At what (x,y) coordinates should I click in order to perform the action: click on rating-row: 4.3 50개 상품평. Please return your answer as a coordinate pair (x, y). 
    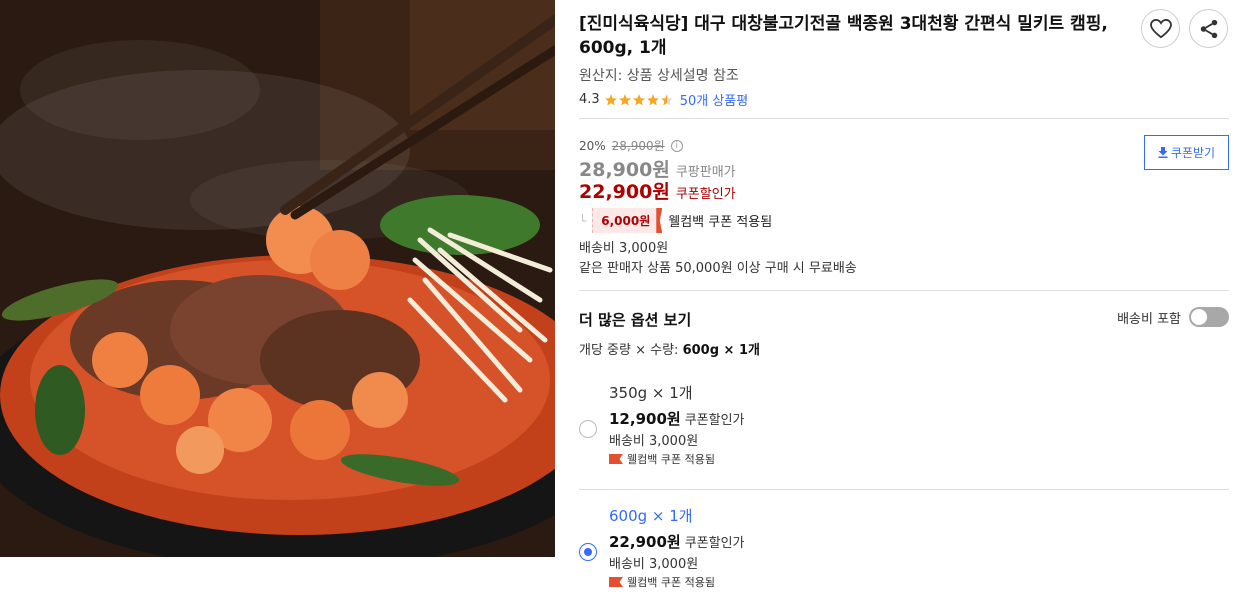
    Looking at the image, I should click on (663, 99).